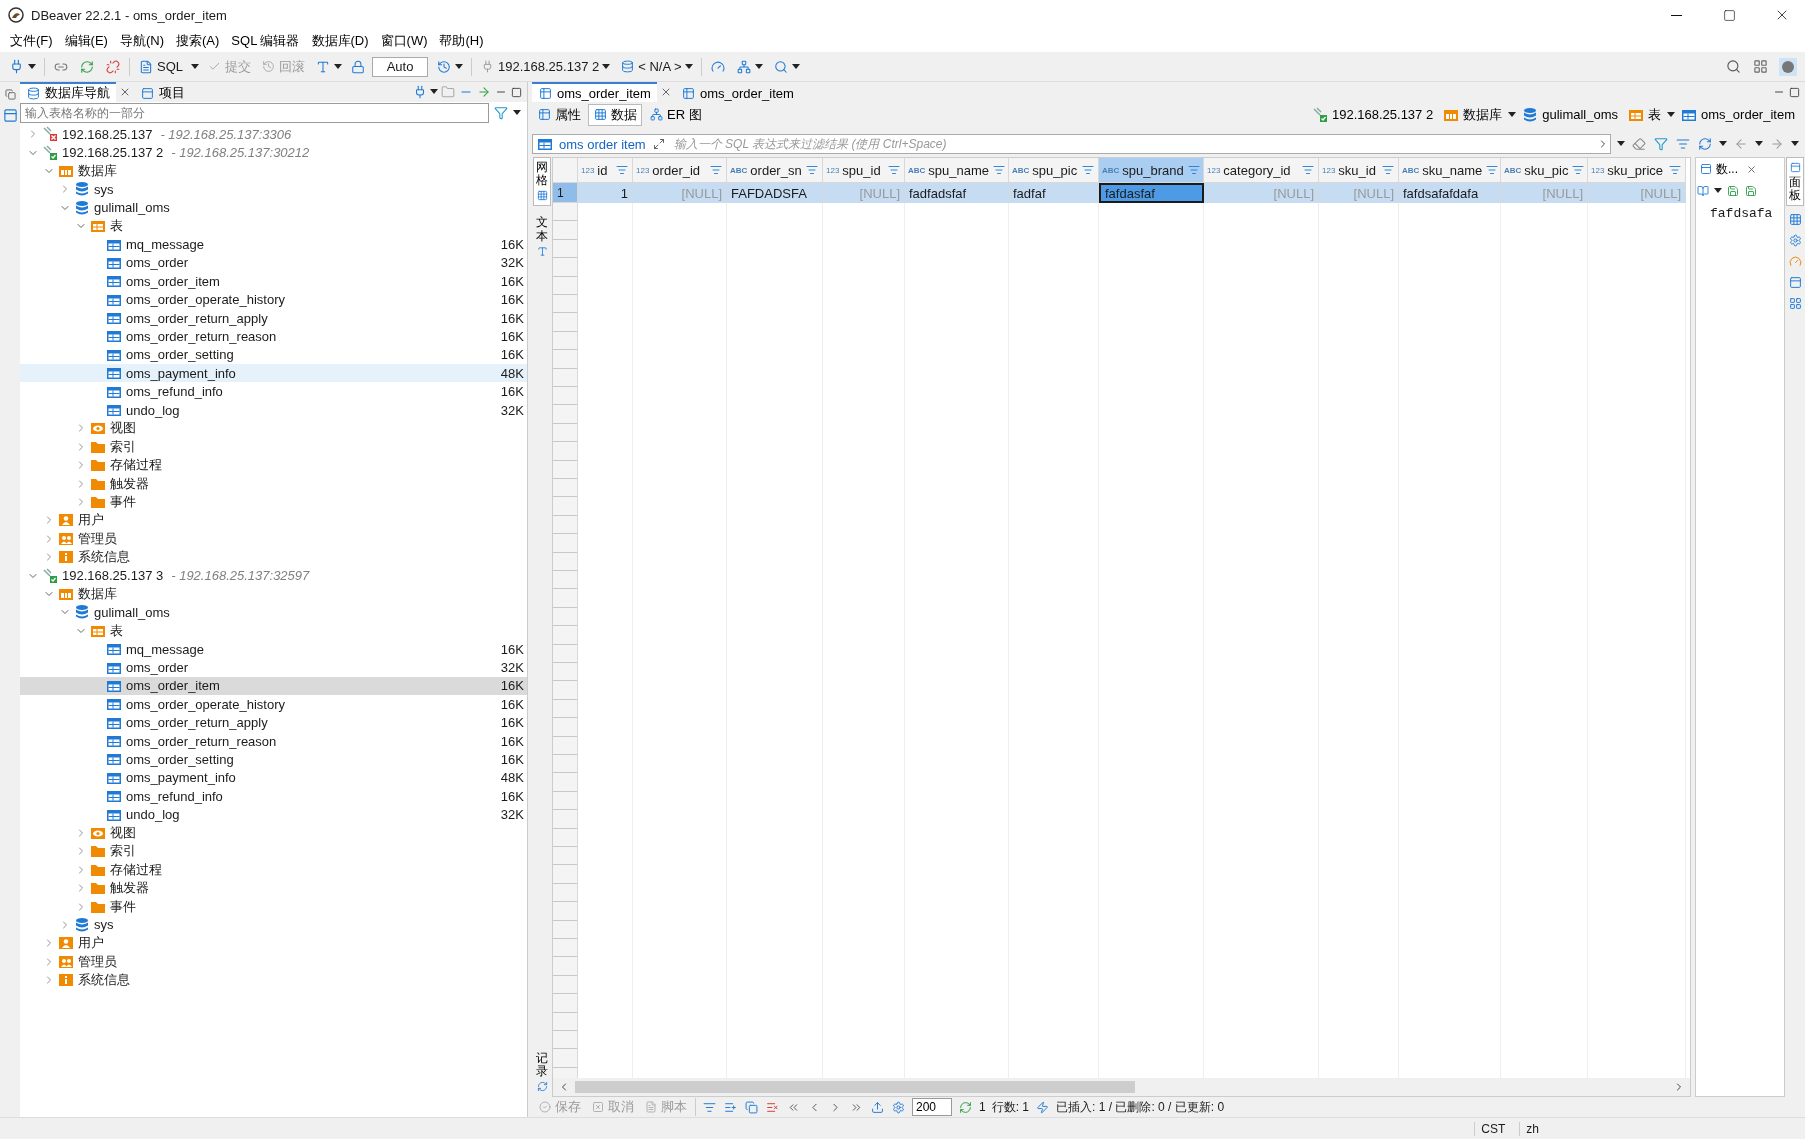 The height and width of the screenshot is (1139, 1805). I want to click on record-side-tab: 记录, so click(542, 1072).